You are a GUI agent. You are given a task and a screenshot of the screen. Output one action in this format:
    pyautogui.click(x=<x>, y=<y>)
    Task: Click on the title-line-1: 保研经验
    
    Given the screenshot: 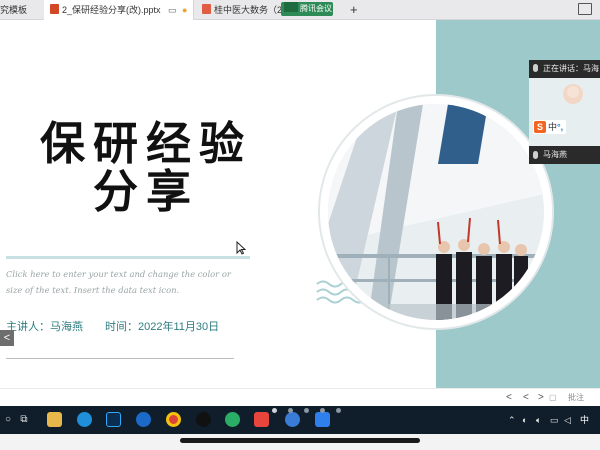 What is the action you would take?
    pyautogui.click(x=145, y=143)
    